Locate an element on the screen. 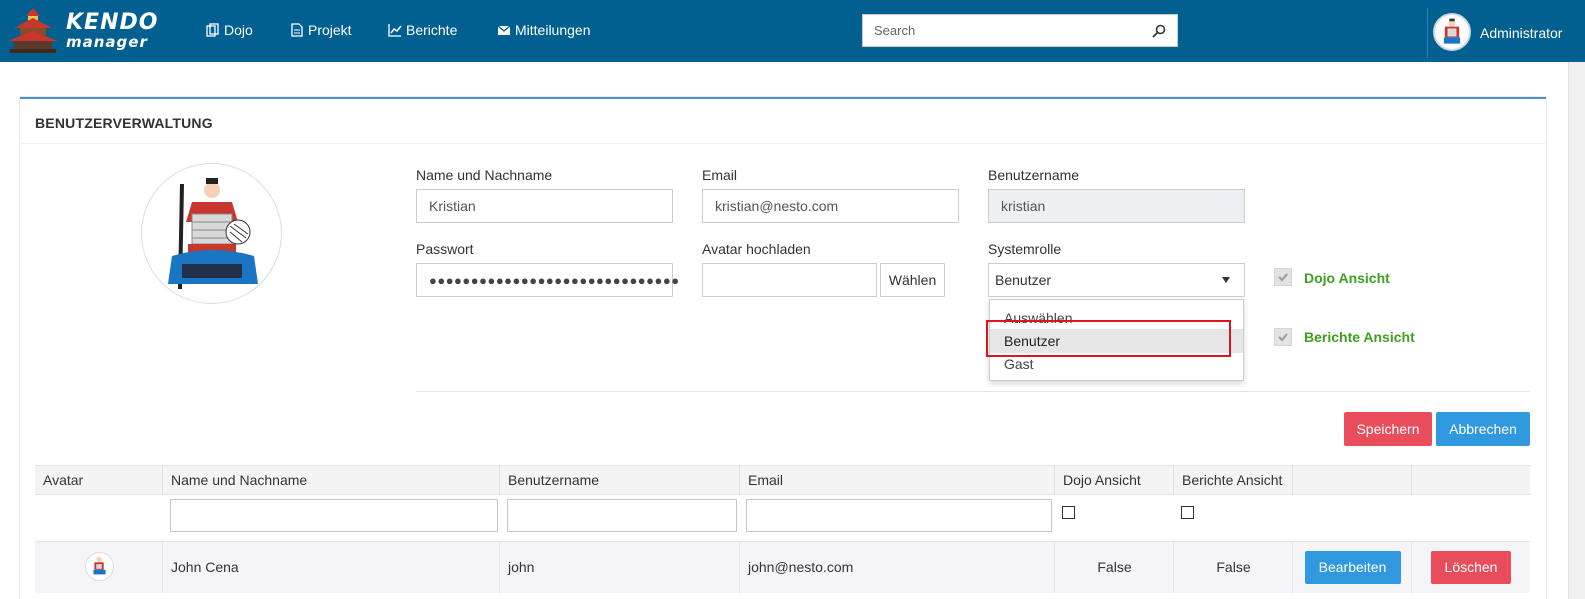  pagoda-logo-icon is located at coordinates (33, 30).